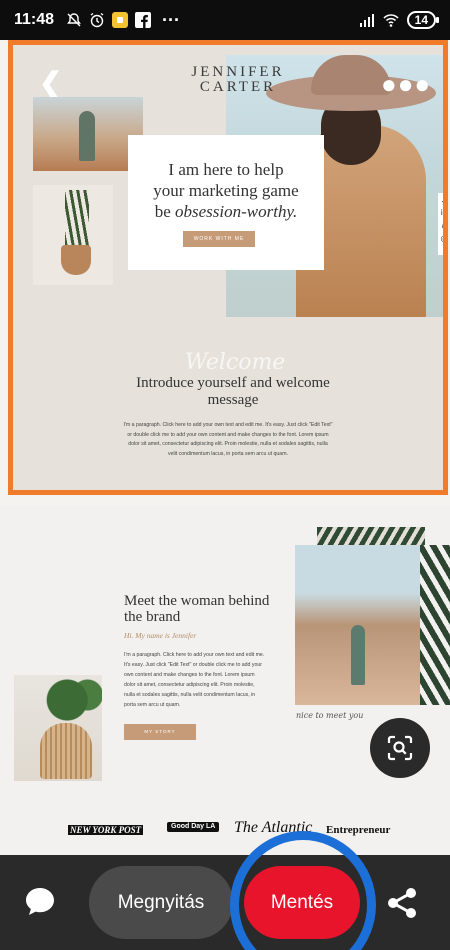 The width and height of the screenshot is (450, 950). What do you see at coordinates (197, 609) in the screenshot?
I see `meet-title: Meet the woman behind the brand` at bounding box center [197, 609].